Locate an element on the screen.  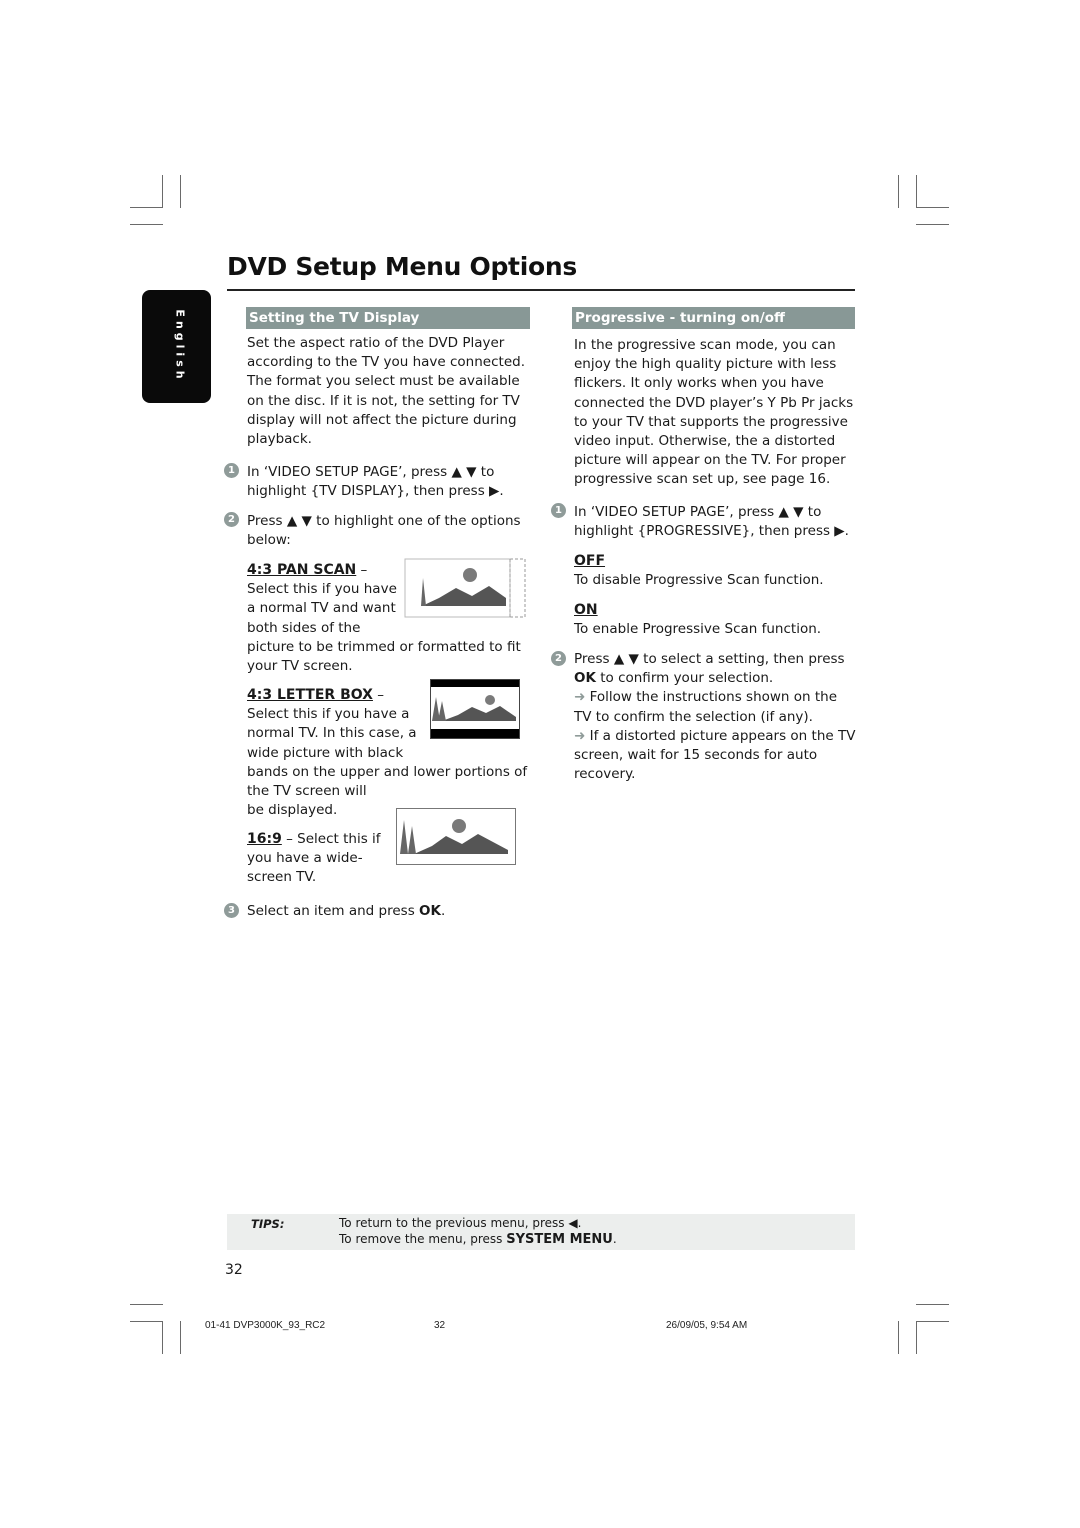
setting-on: ON To enable Progressive Scan function. is located at coordinates (716, 620).